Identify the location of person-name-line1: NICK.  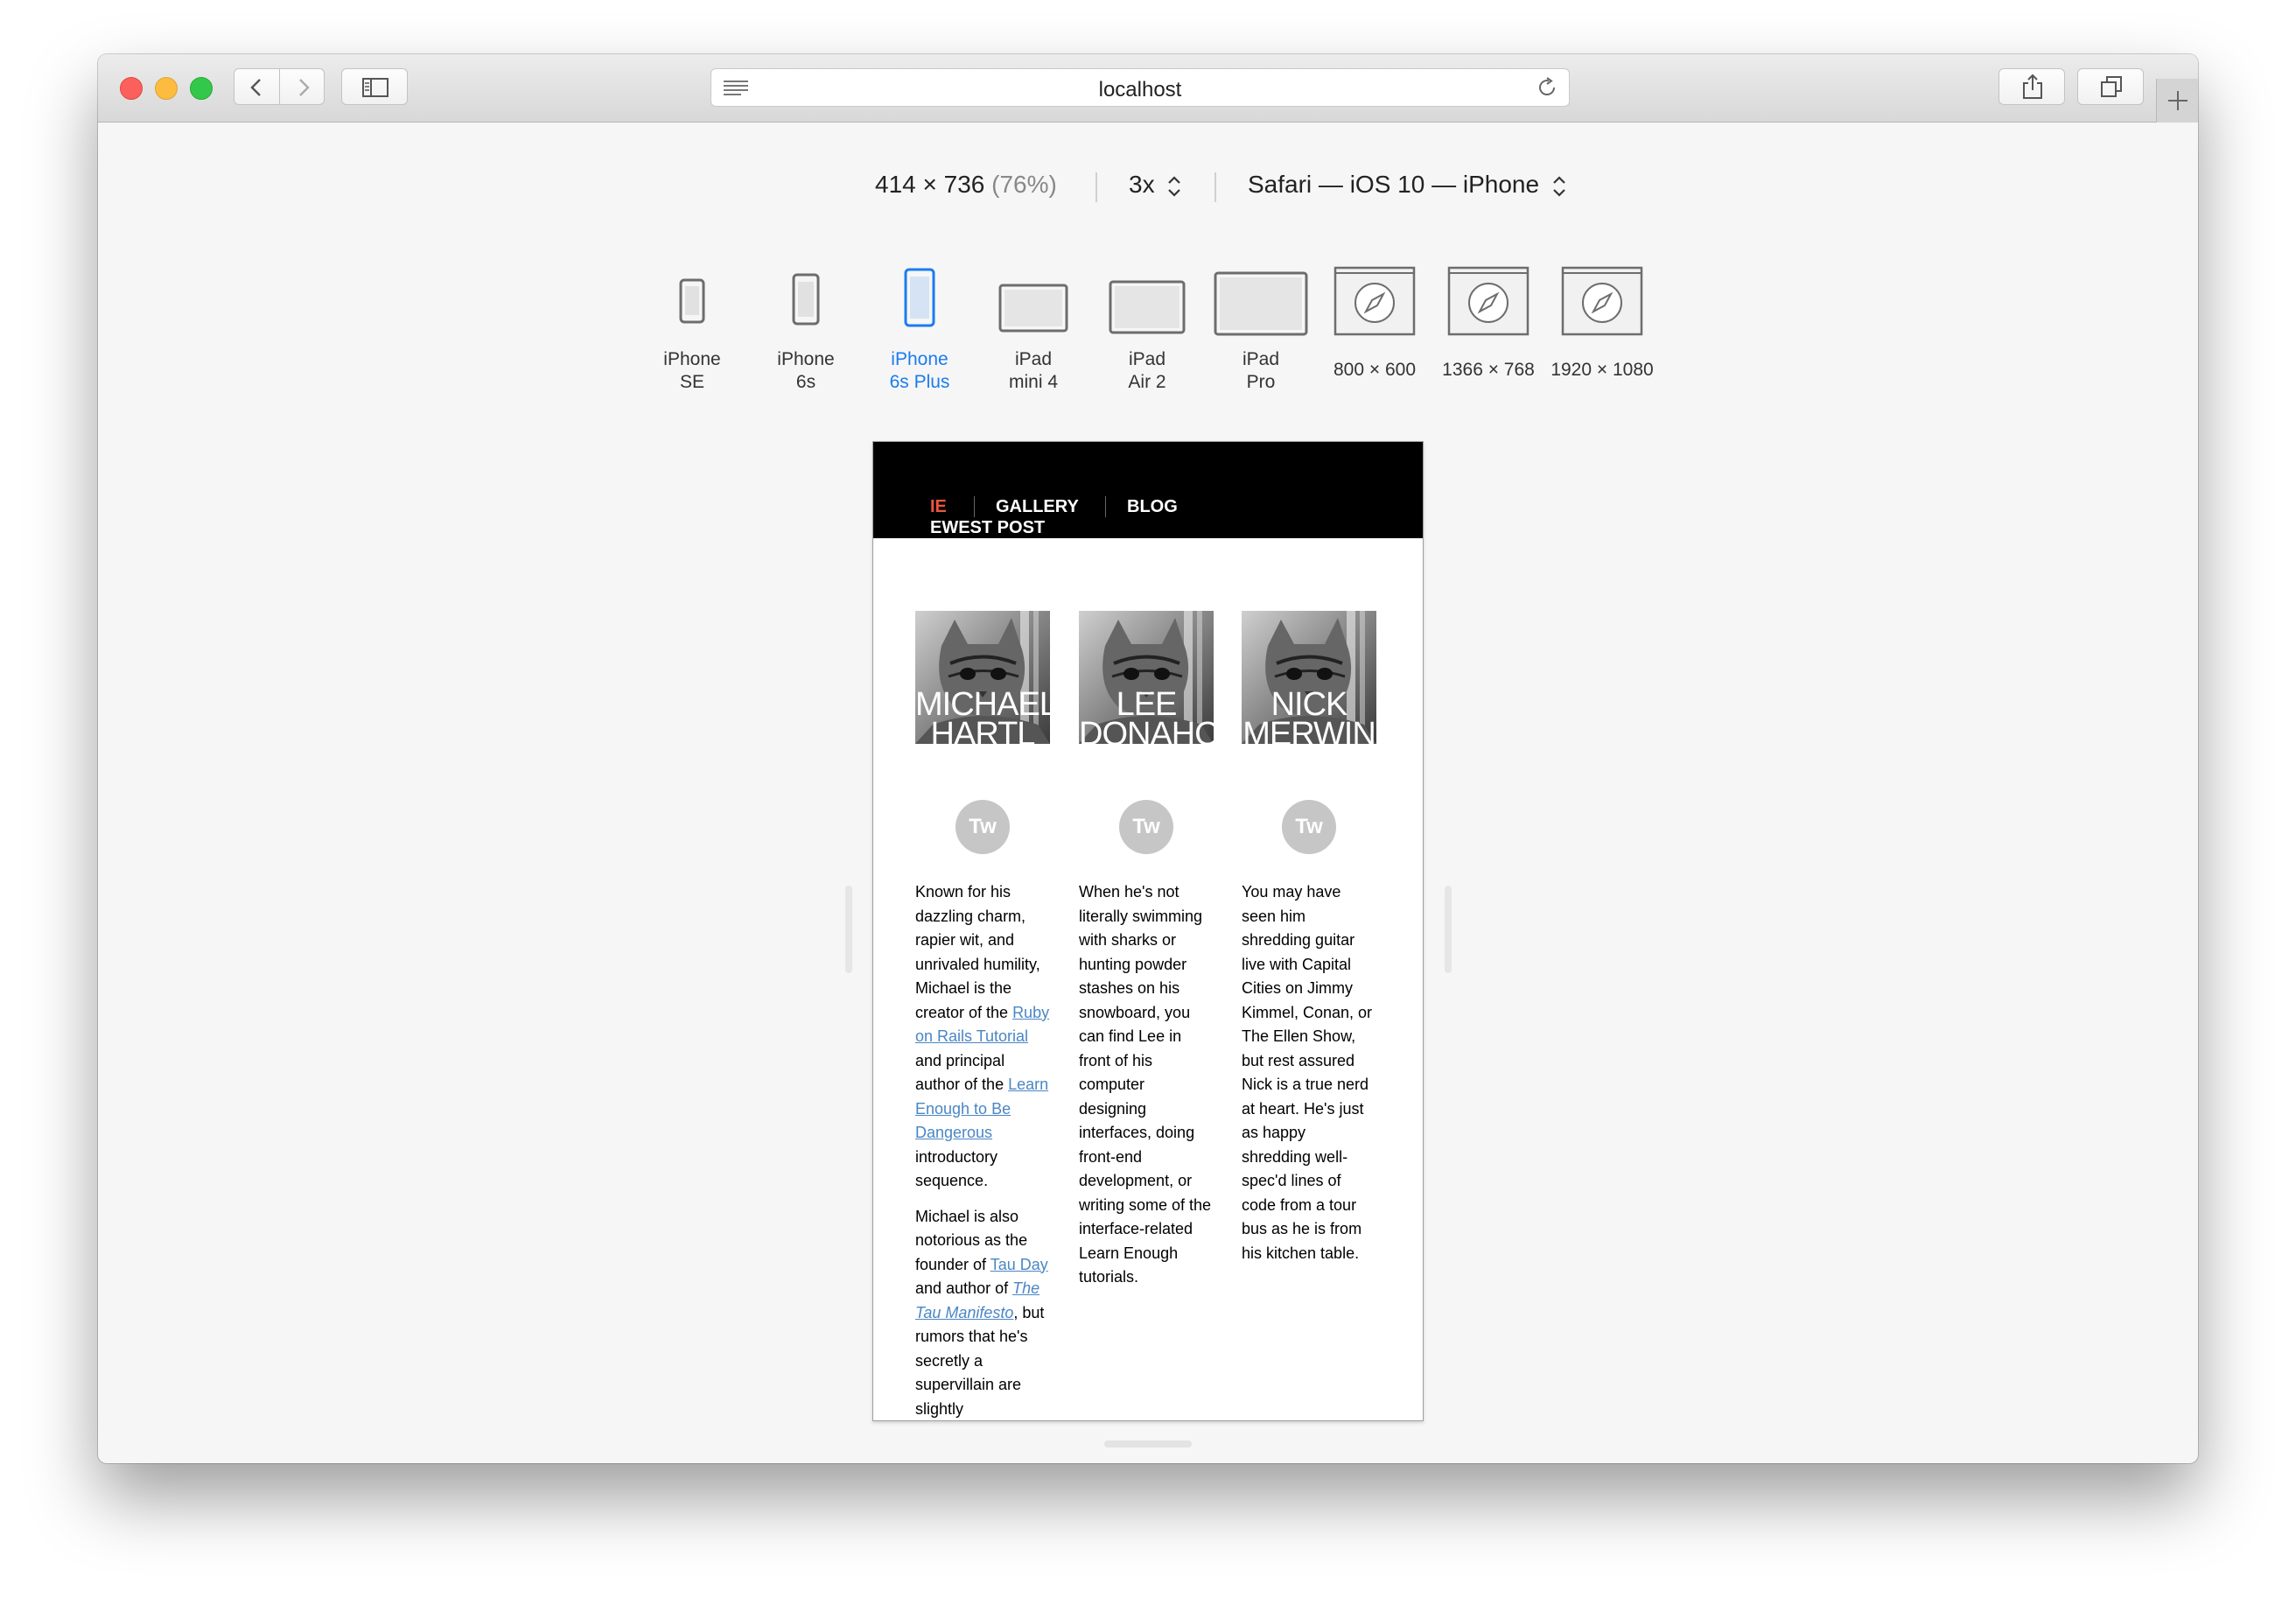
(1309, 705).